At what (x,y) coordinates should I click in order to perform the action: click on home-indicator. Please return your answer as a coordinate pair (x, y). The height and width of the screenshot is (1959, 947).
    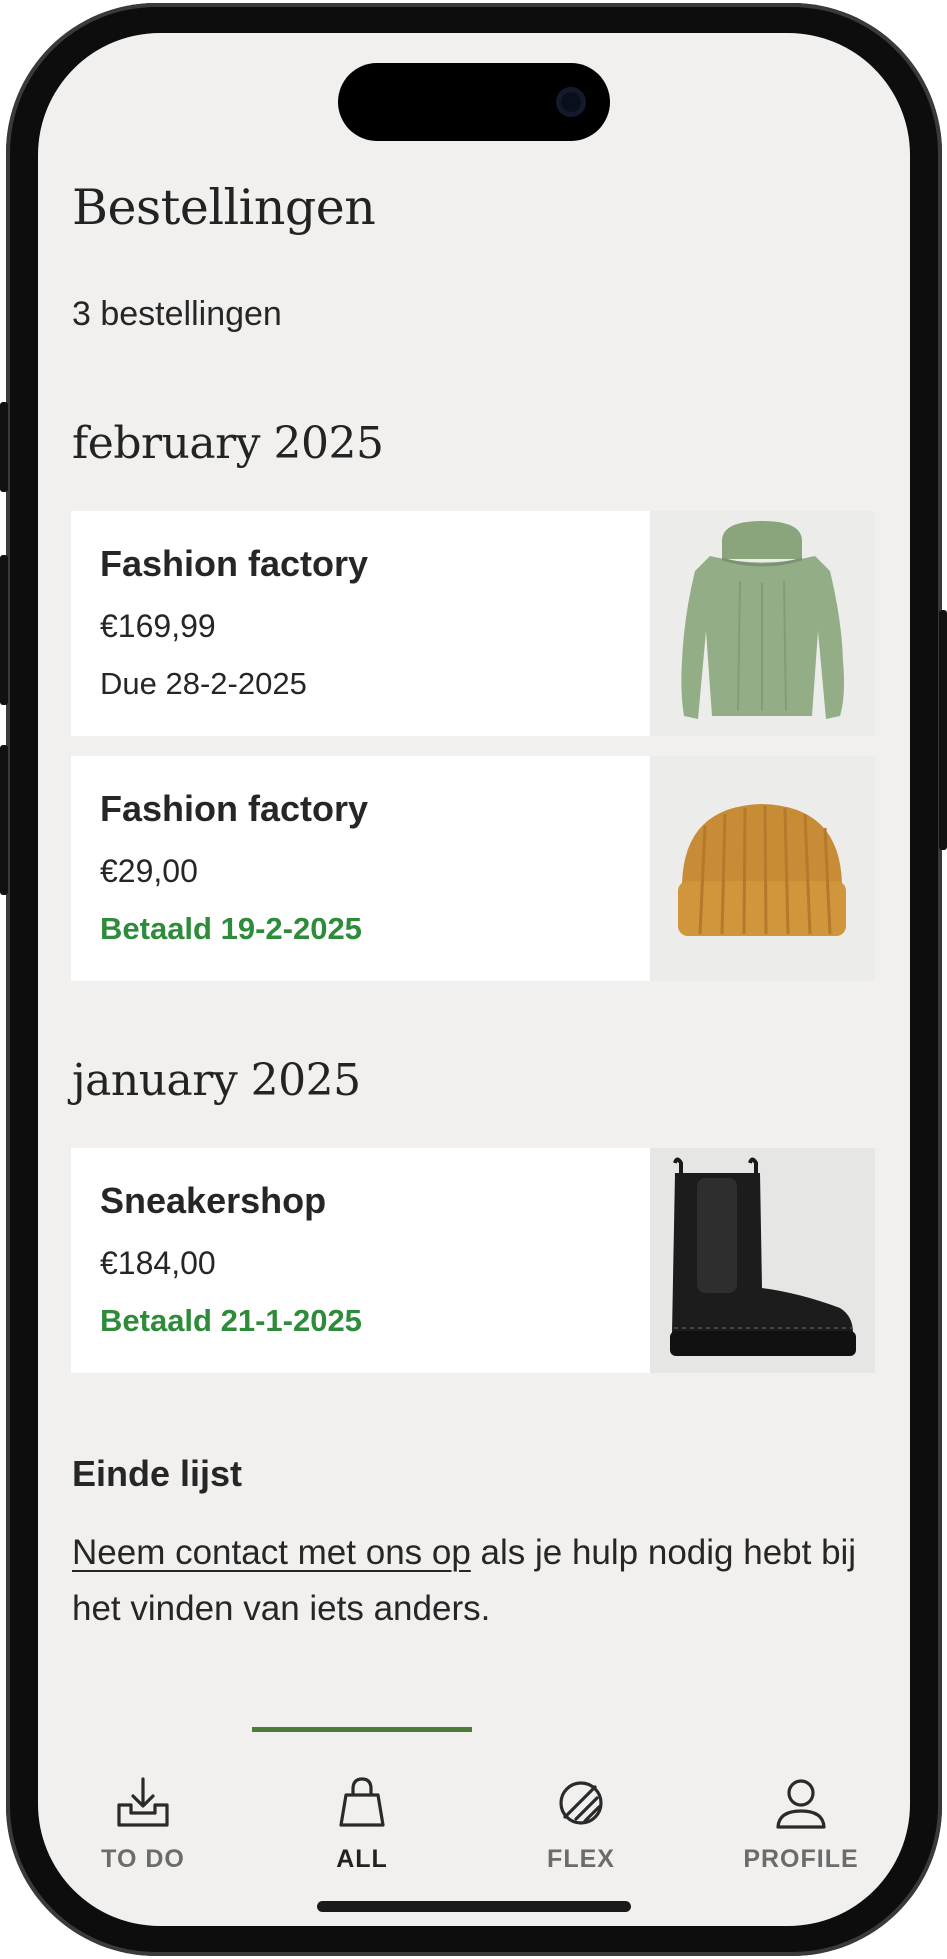
    Looking at the image, I should click on (474, 1906).